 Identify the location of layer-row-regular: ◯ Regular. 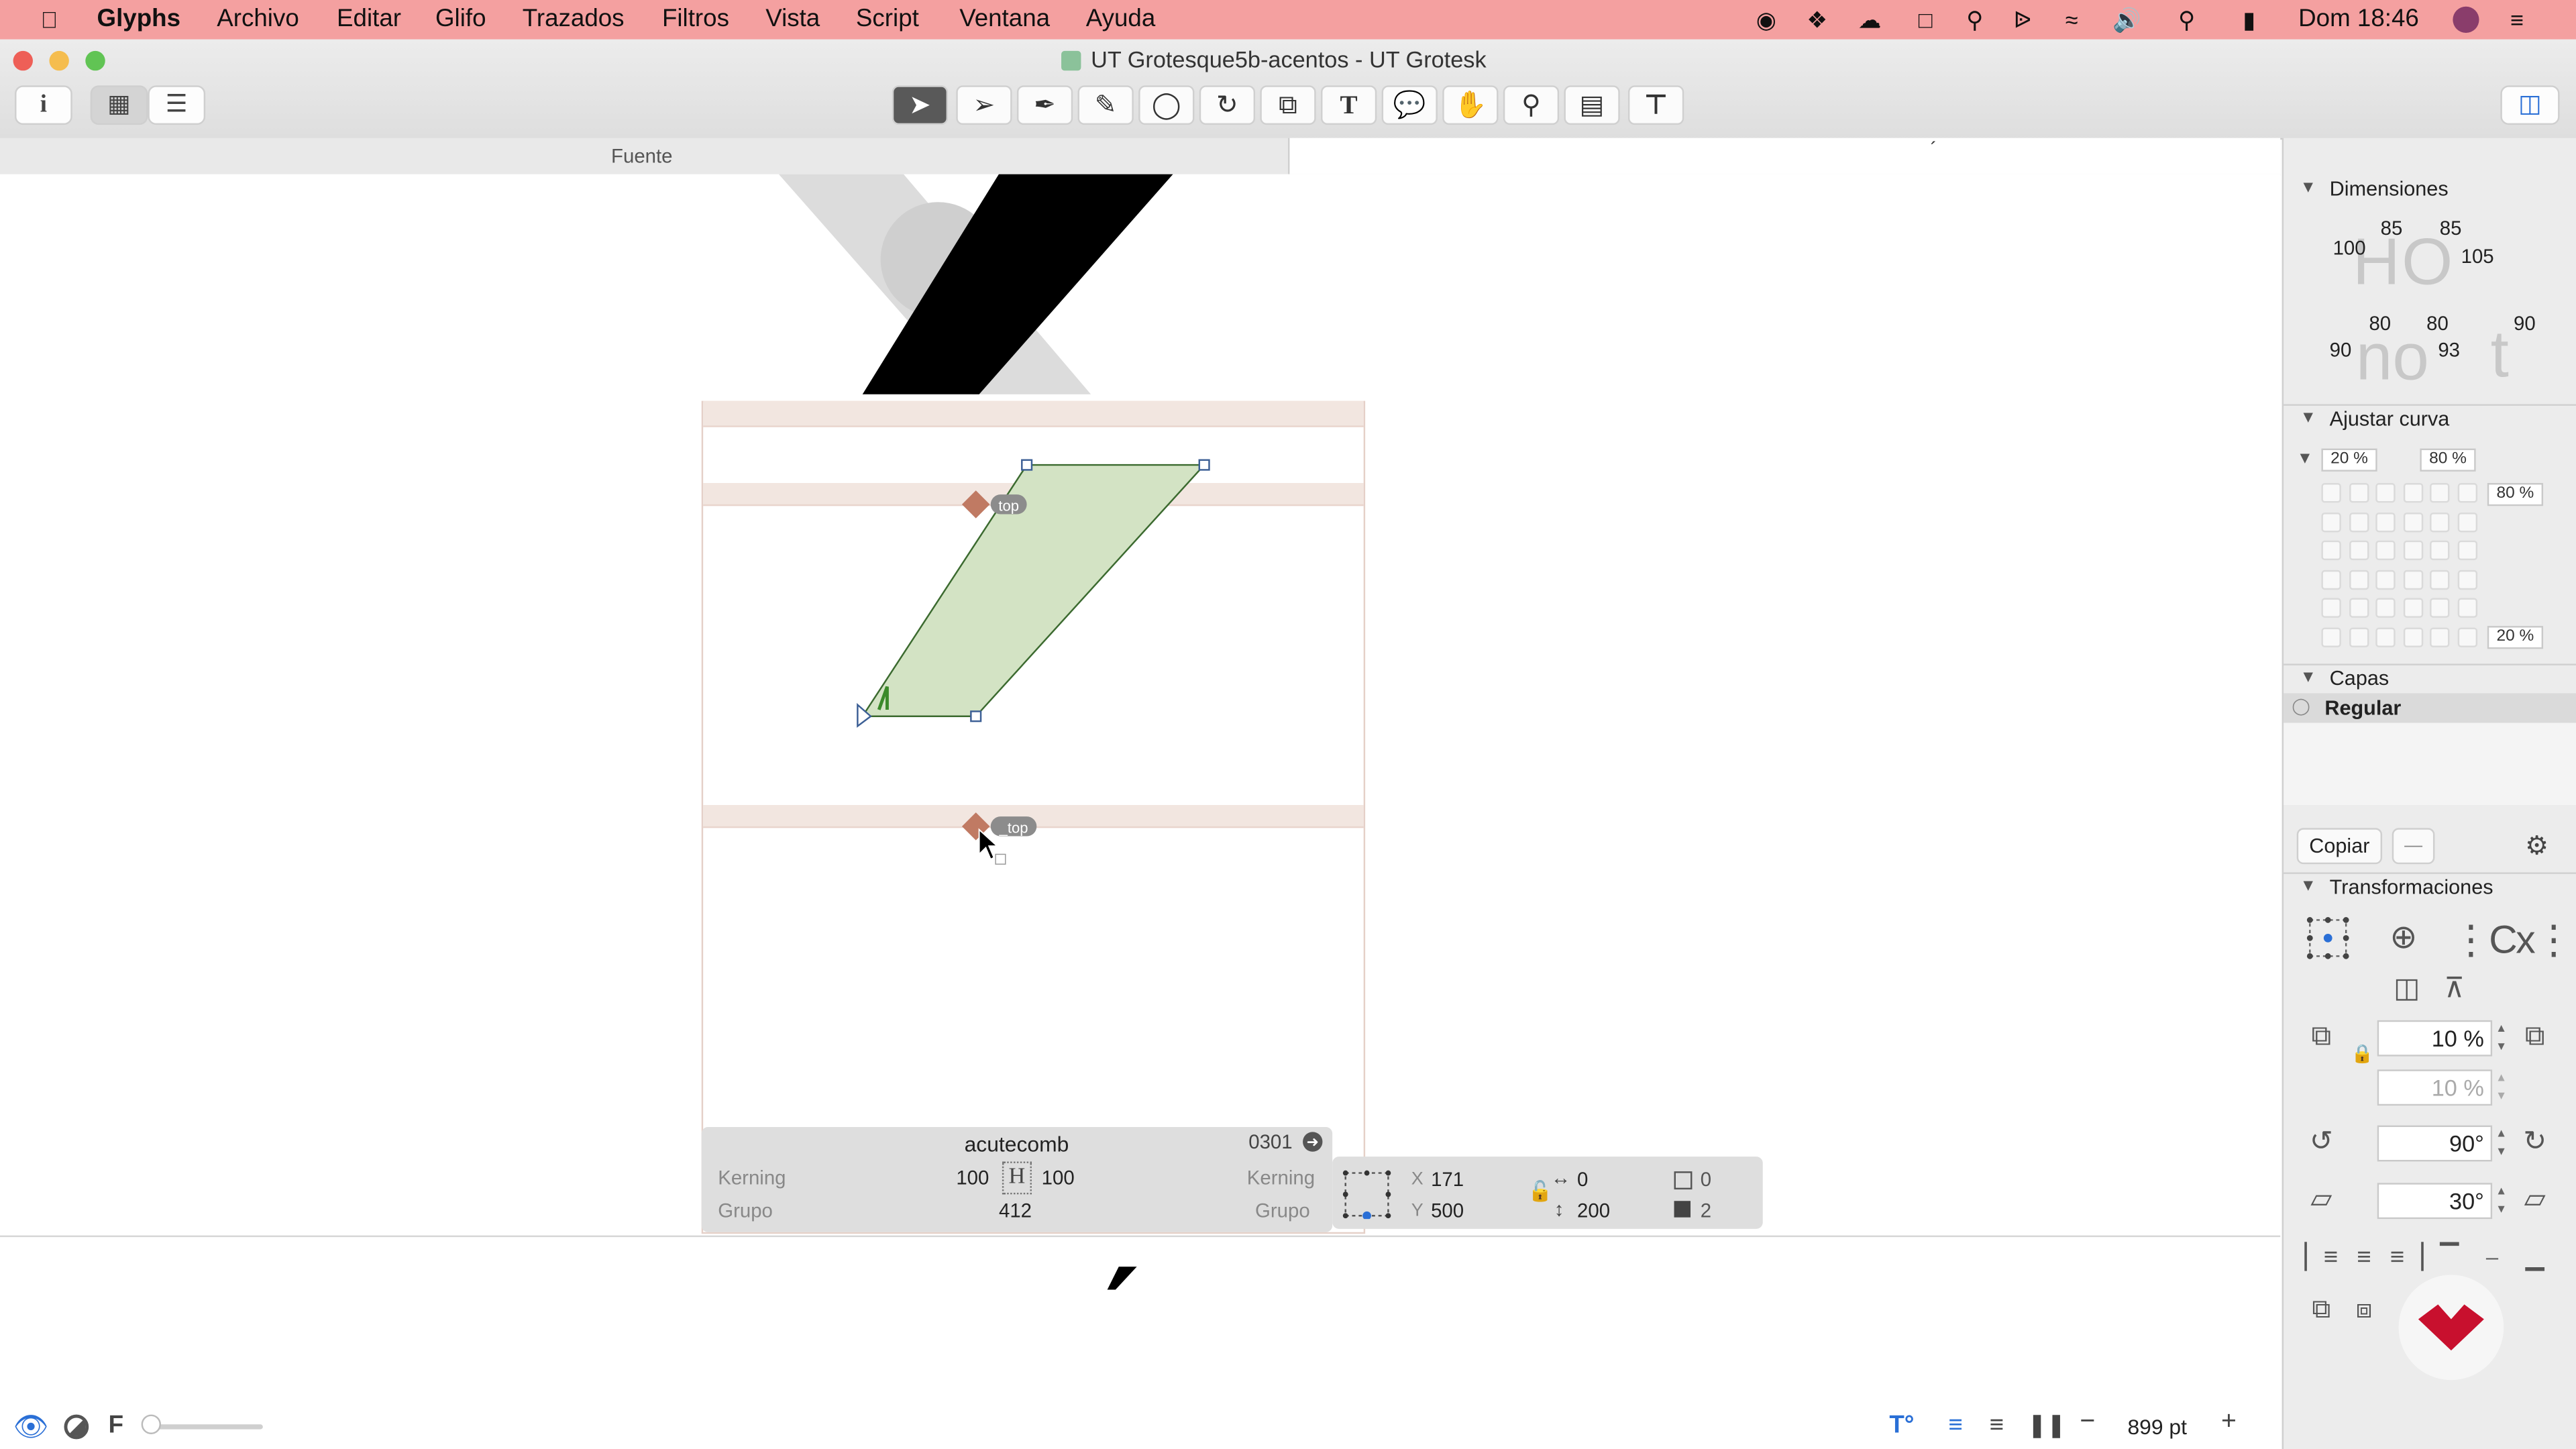
(2430, 708).